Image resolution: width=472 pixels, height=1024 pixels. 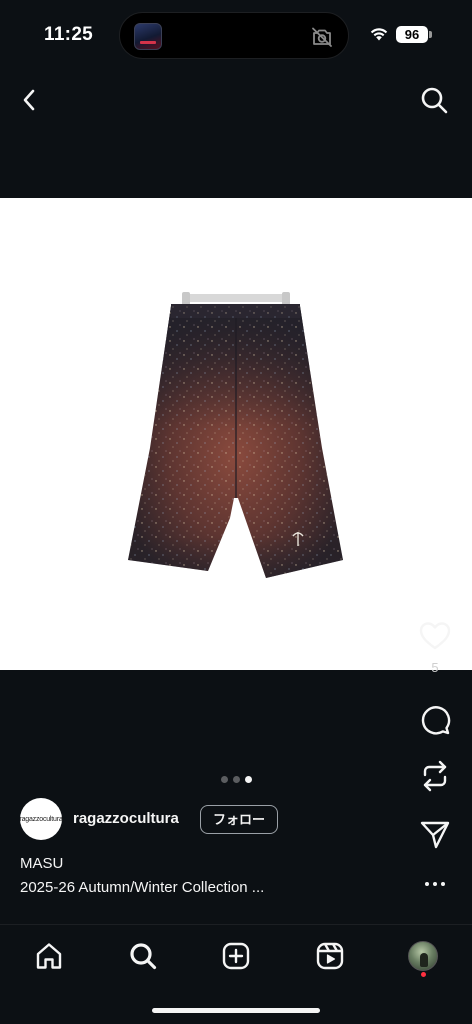 I want to click on like-count: 5, so click(x=435, y=667).